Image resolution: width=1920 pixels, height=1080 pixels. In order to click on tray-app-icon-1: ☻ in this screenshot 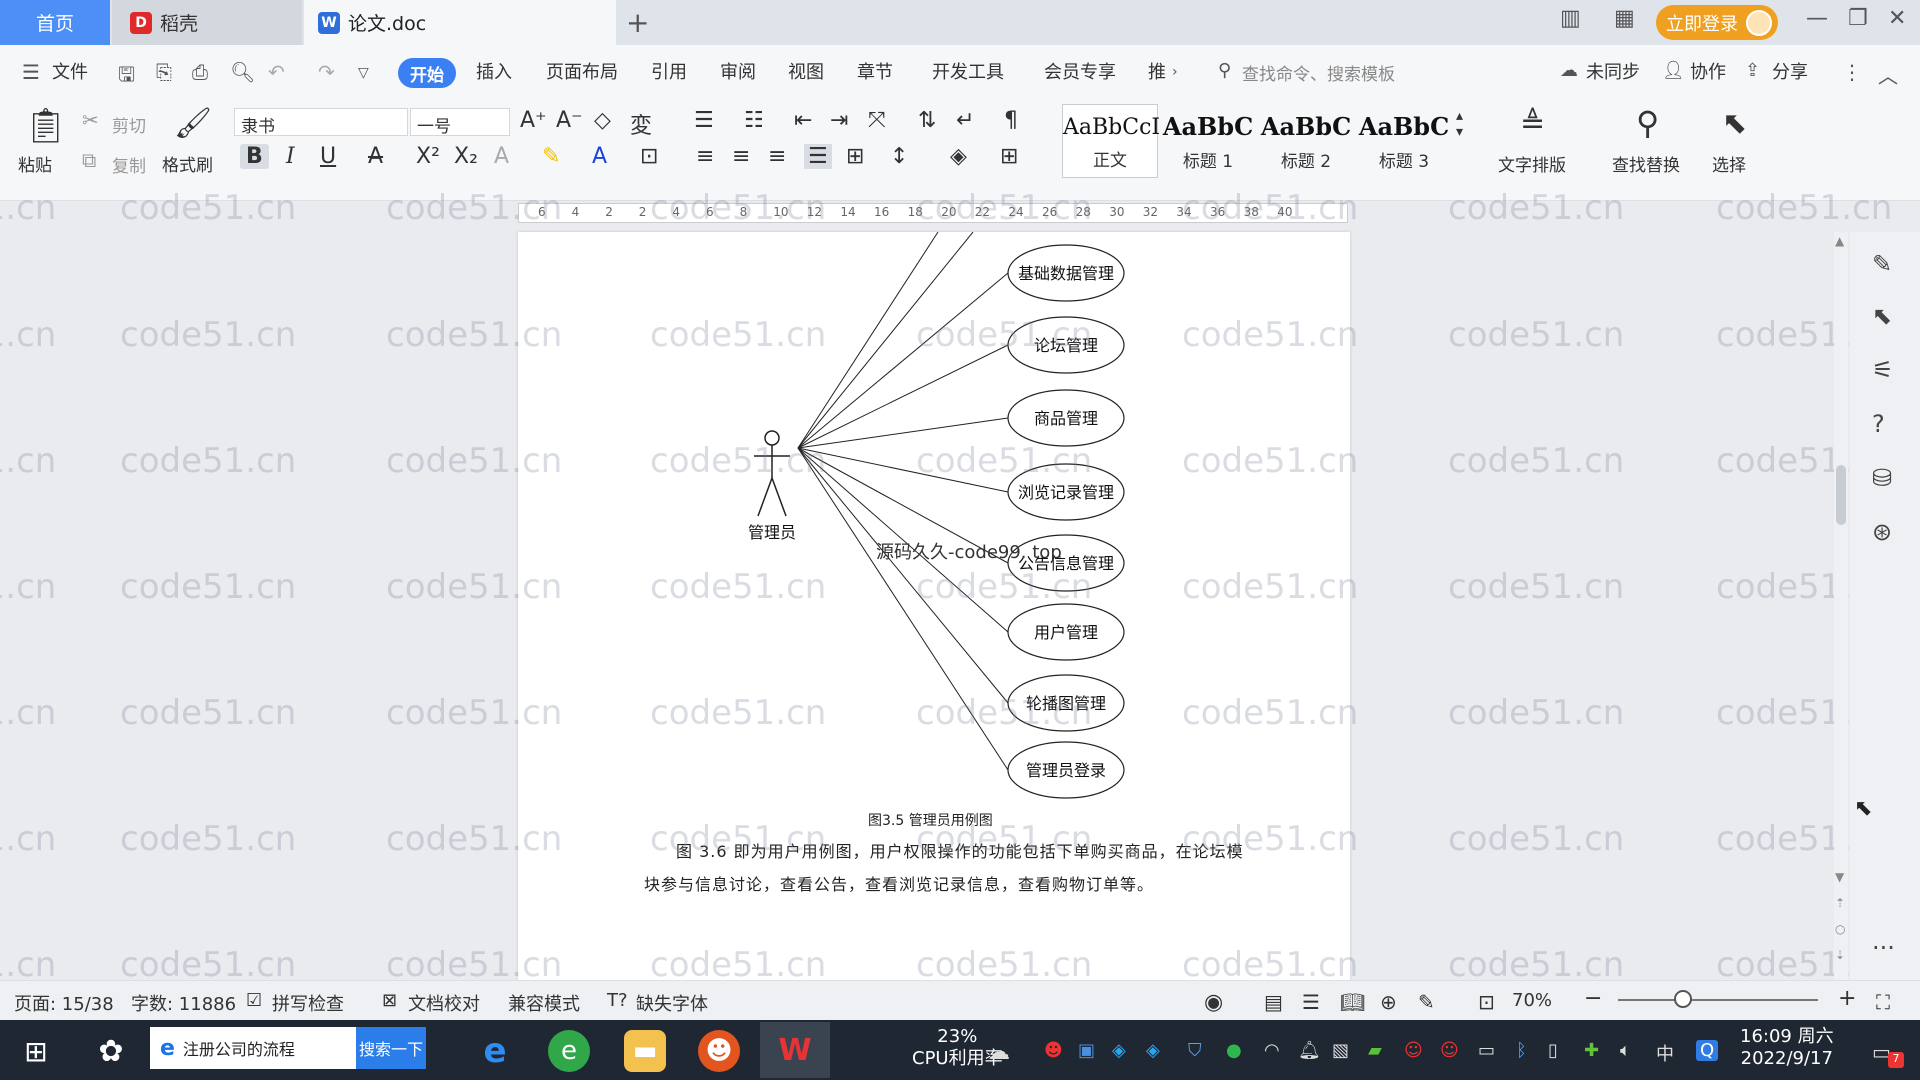, I will do `click(1053, 1050)`.